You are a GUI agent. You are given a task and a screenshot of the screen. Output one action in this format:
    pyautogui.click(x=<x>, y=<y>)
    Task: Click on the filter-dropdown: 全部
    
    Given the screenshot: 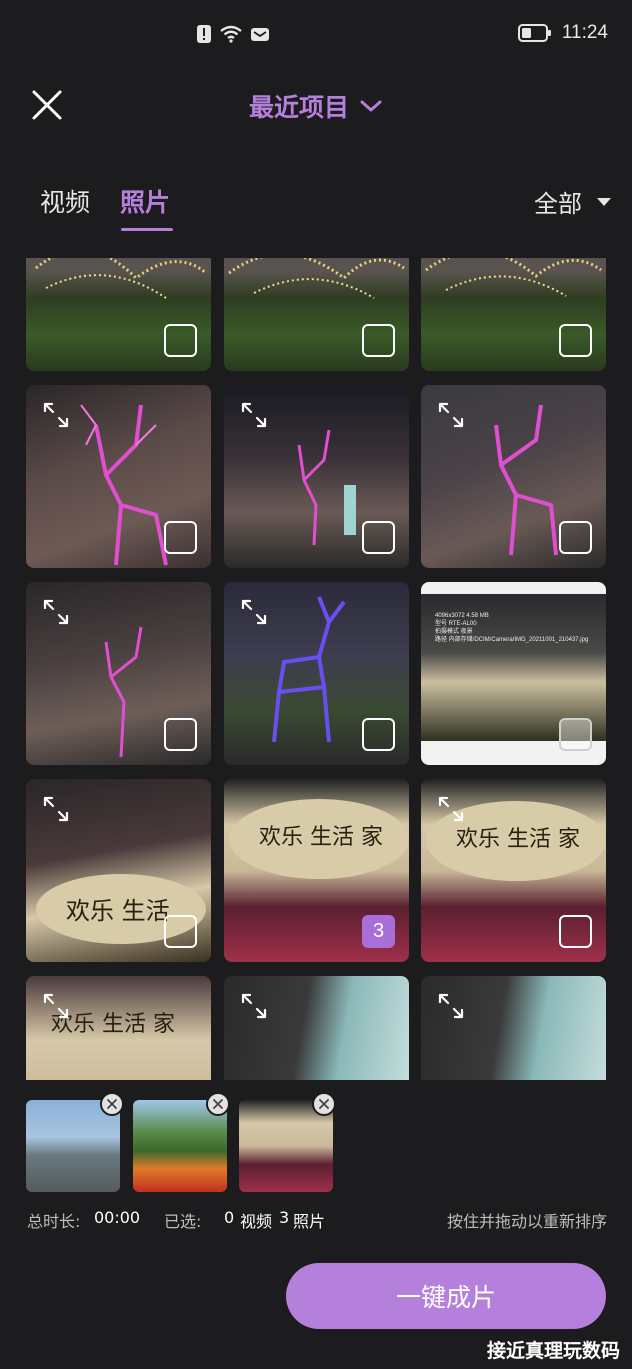 What is the action you would take?
    pyautogui.click(x=573, y=201)
    